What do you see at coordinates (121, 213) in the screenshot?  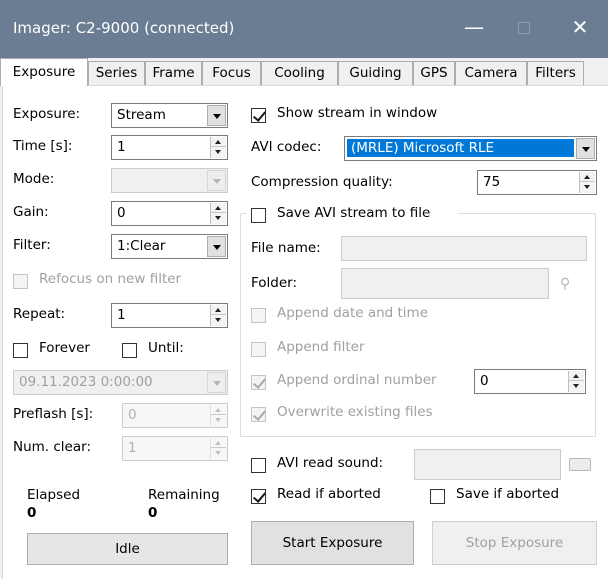 I see `gain-value: 0` at bounding box center [121, 213].